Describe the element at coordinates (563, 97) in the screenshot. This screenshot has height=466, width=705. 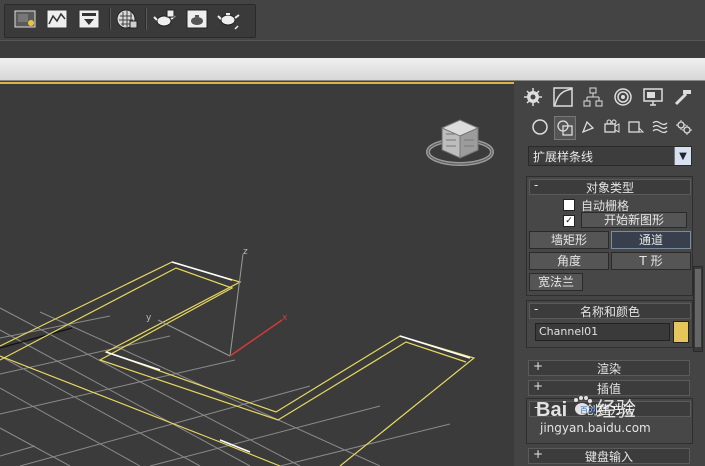
I see `modify-tab` at that location.